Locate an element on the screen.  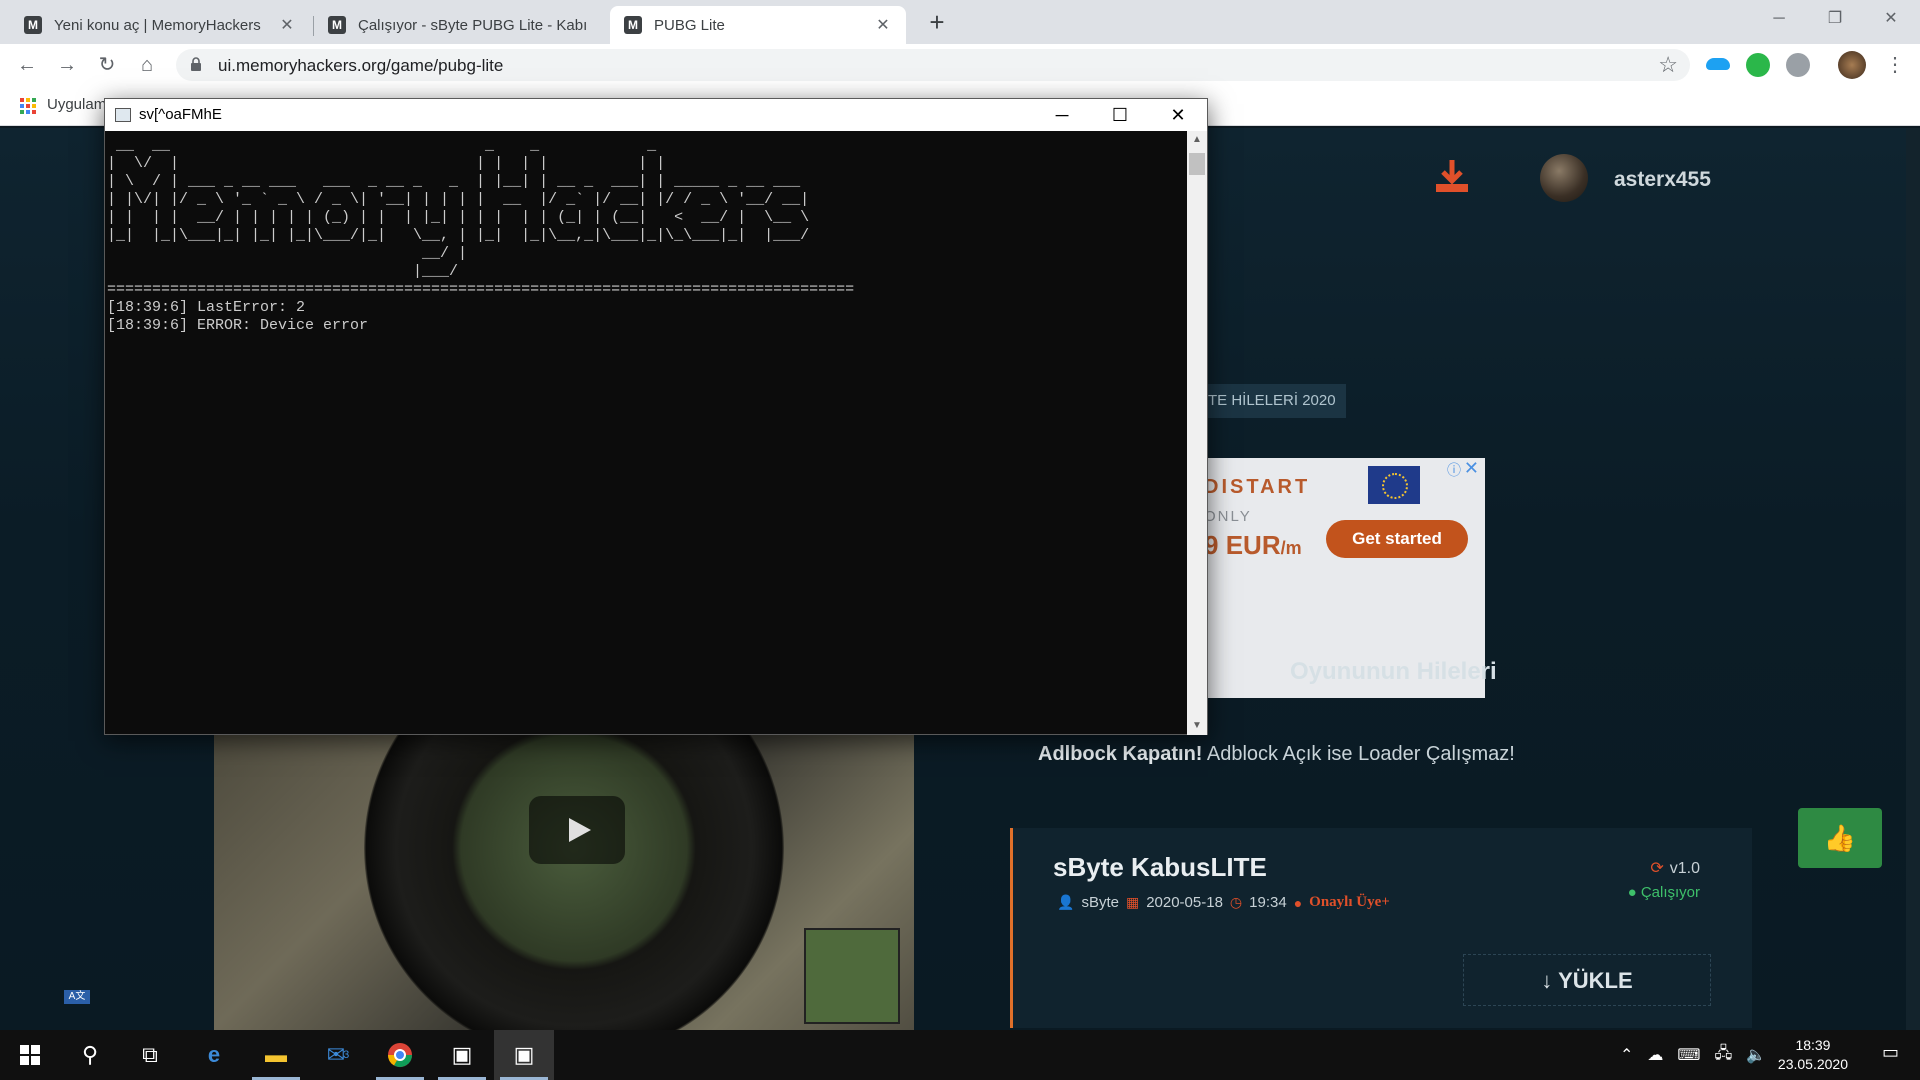
down-arrow-icon: ↓ is located at coordinates (1547, 980).